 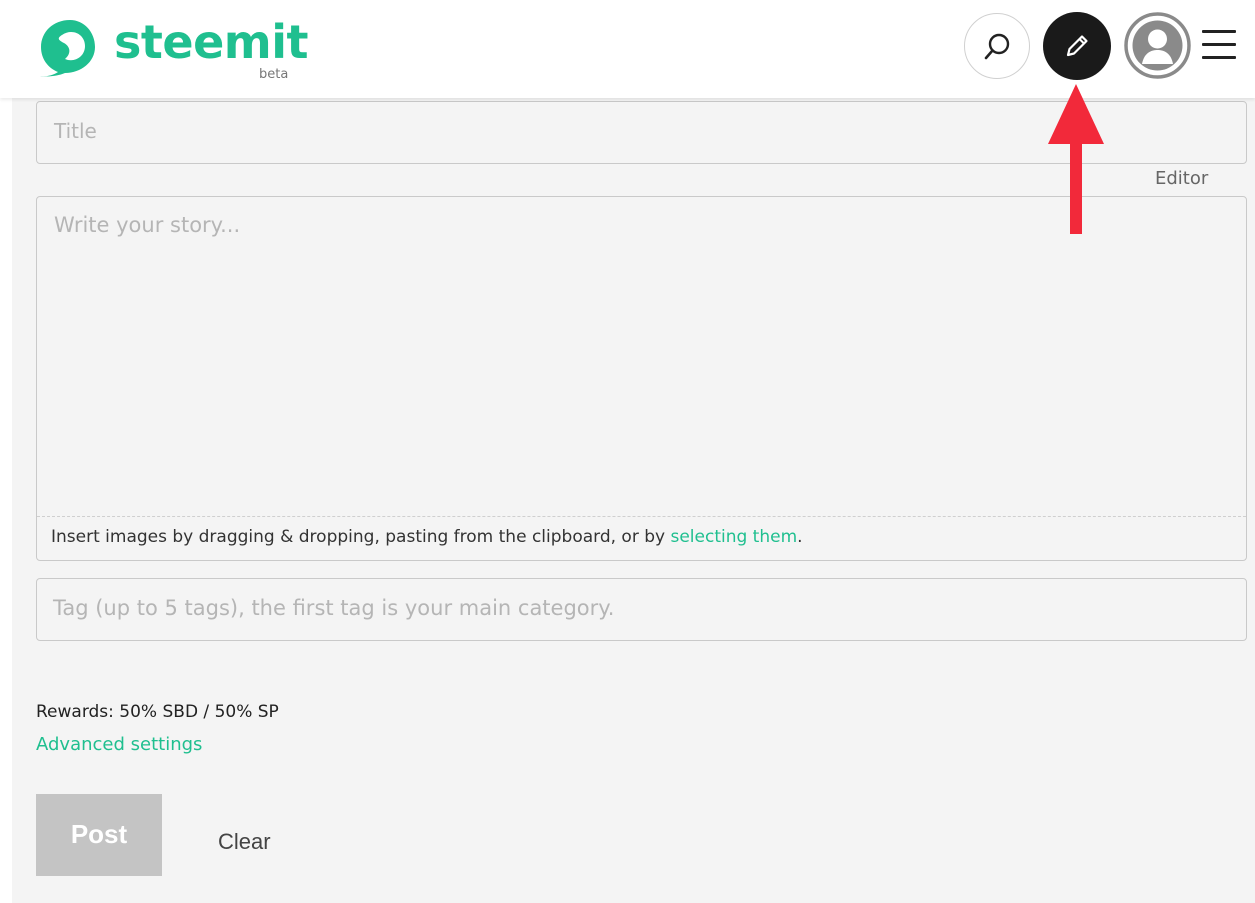 What do you see at coordinates (119, 744) in the screenshot?
I see `advanced-settings-link: Advanced settings` at bounding box center [119, 744].